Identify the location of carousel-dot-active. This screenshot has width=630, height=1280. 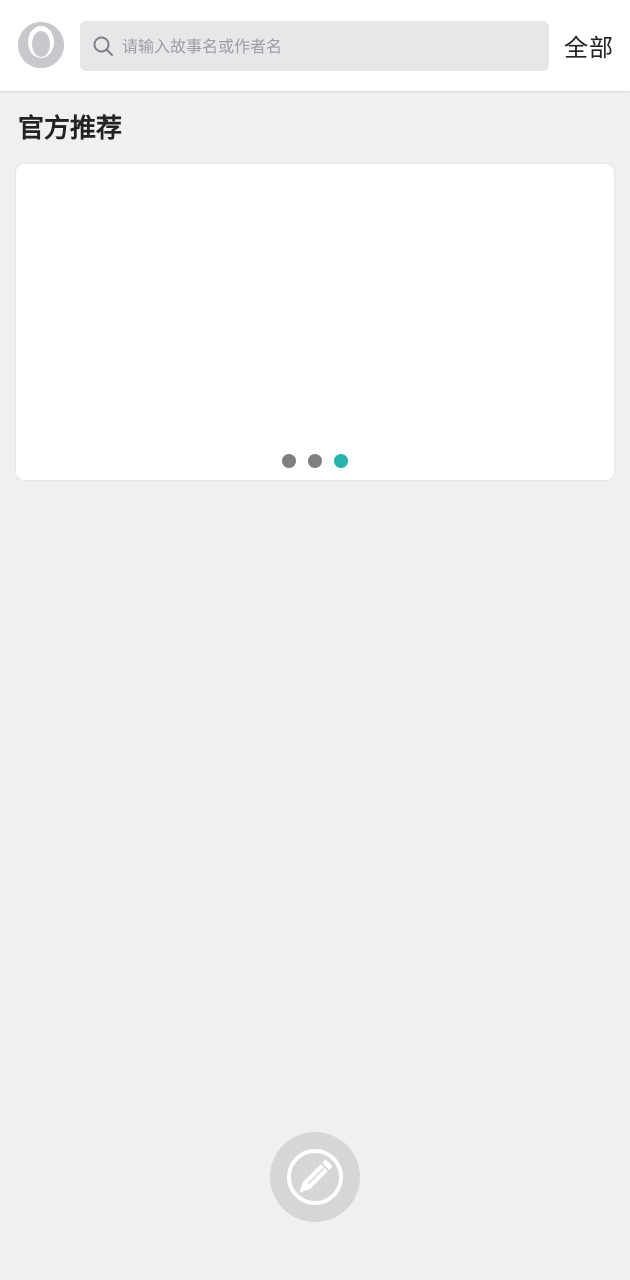
(341, 461).